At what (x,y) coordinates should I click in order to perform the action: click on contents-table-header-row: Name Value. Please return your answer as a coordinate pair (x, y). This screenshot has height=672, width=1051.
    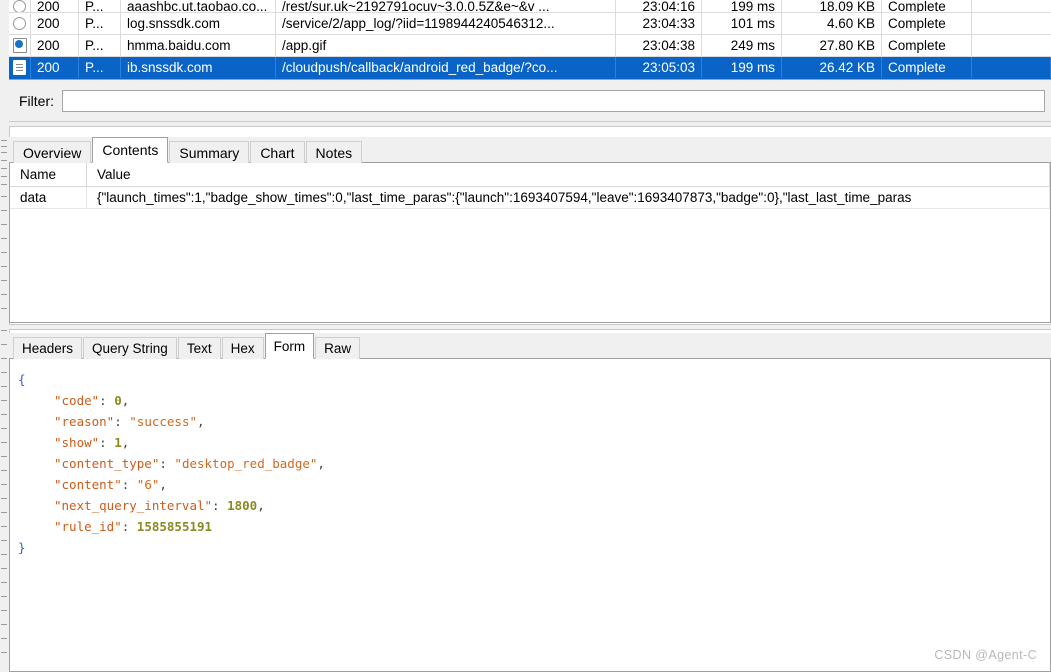
    Looking at the image, I should click on (530, 175).